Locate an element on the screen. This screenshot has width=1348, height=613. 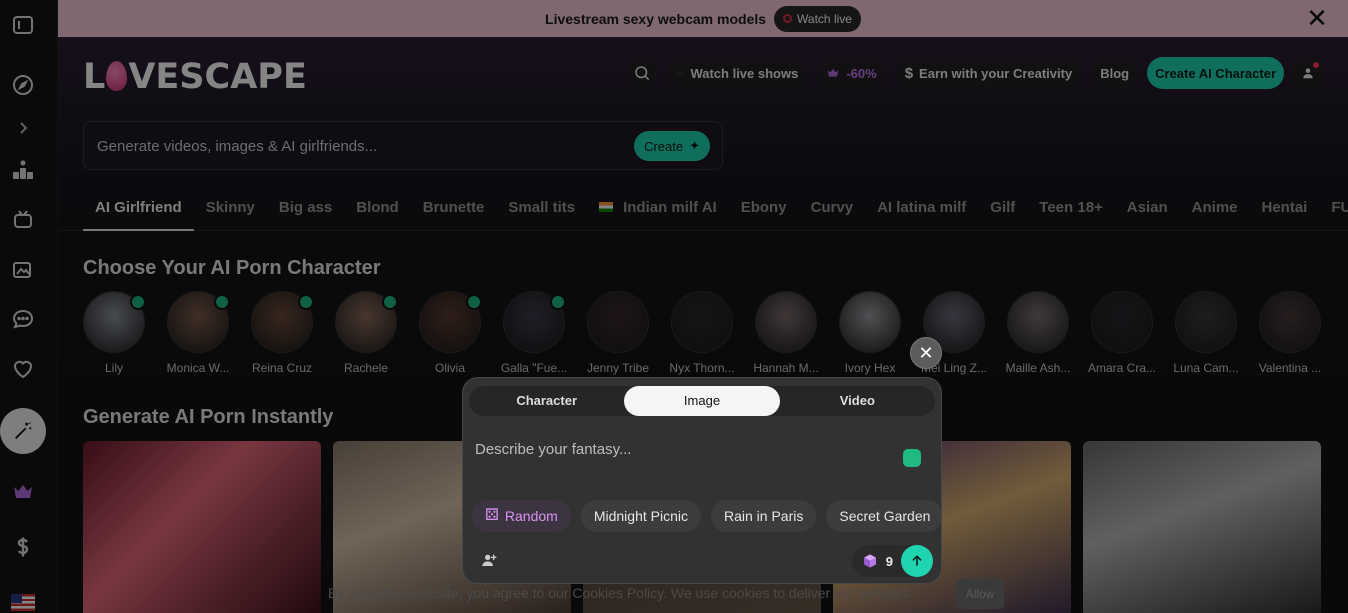
cookie-allow-button: Allow is located at coordinates (980, 594).